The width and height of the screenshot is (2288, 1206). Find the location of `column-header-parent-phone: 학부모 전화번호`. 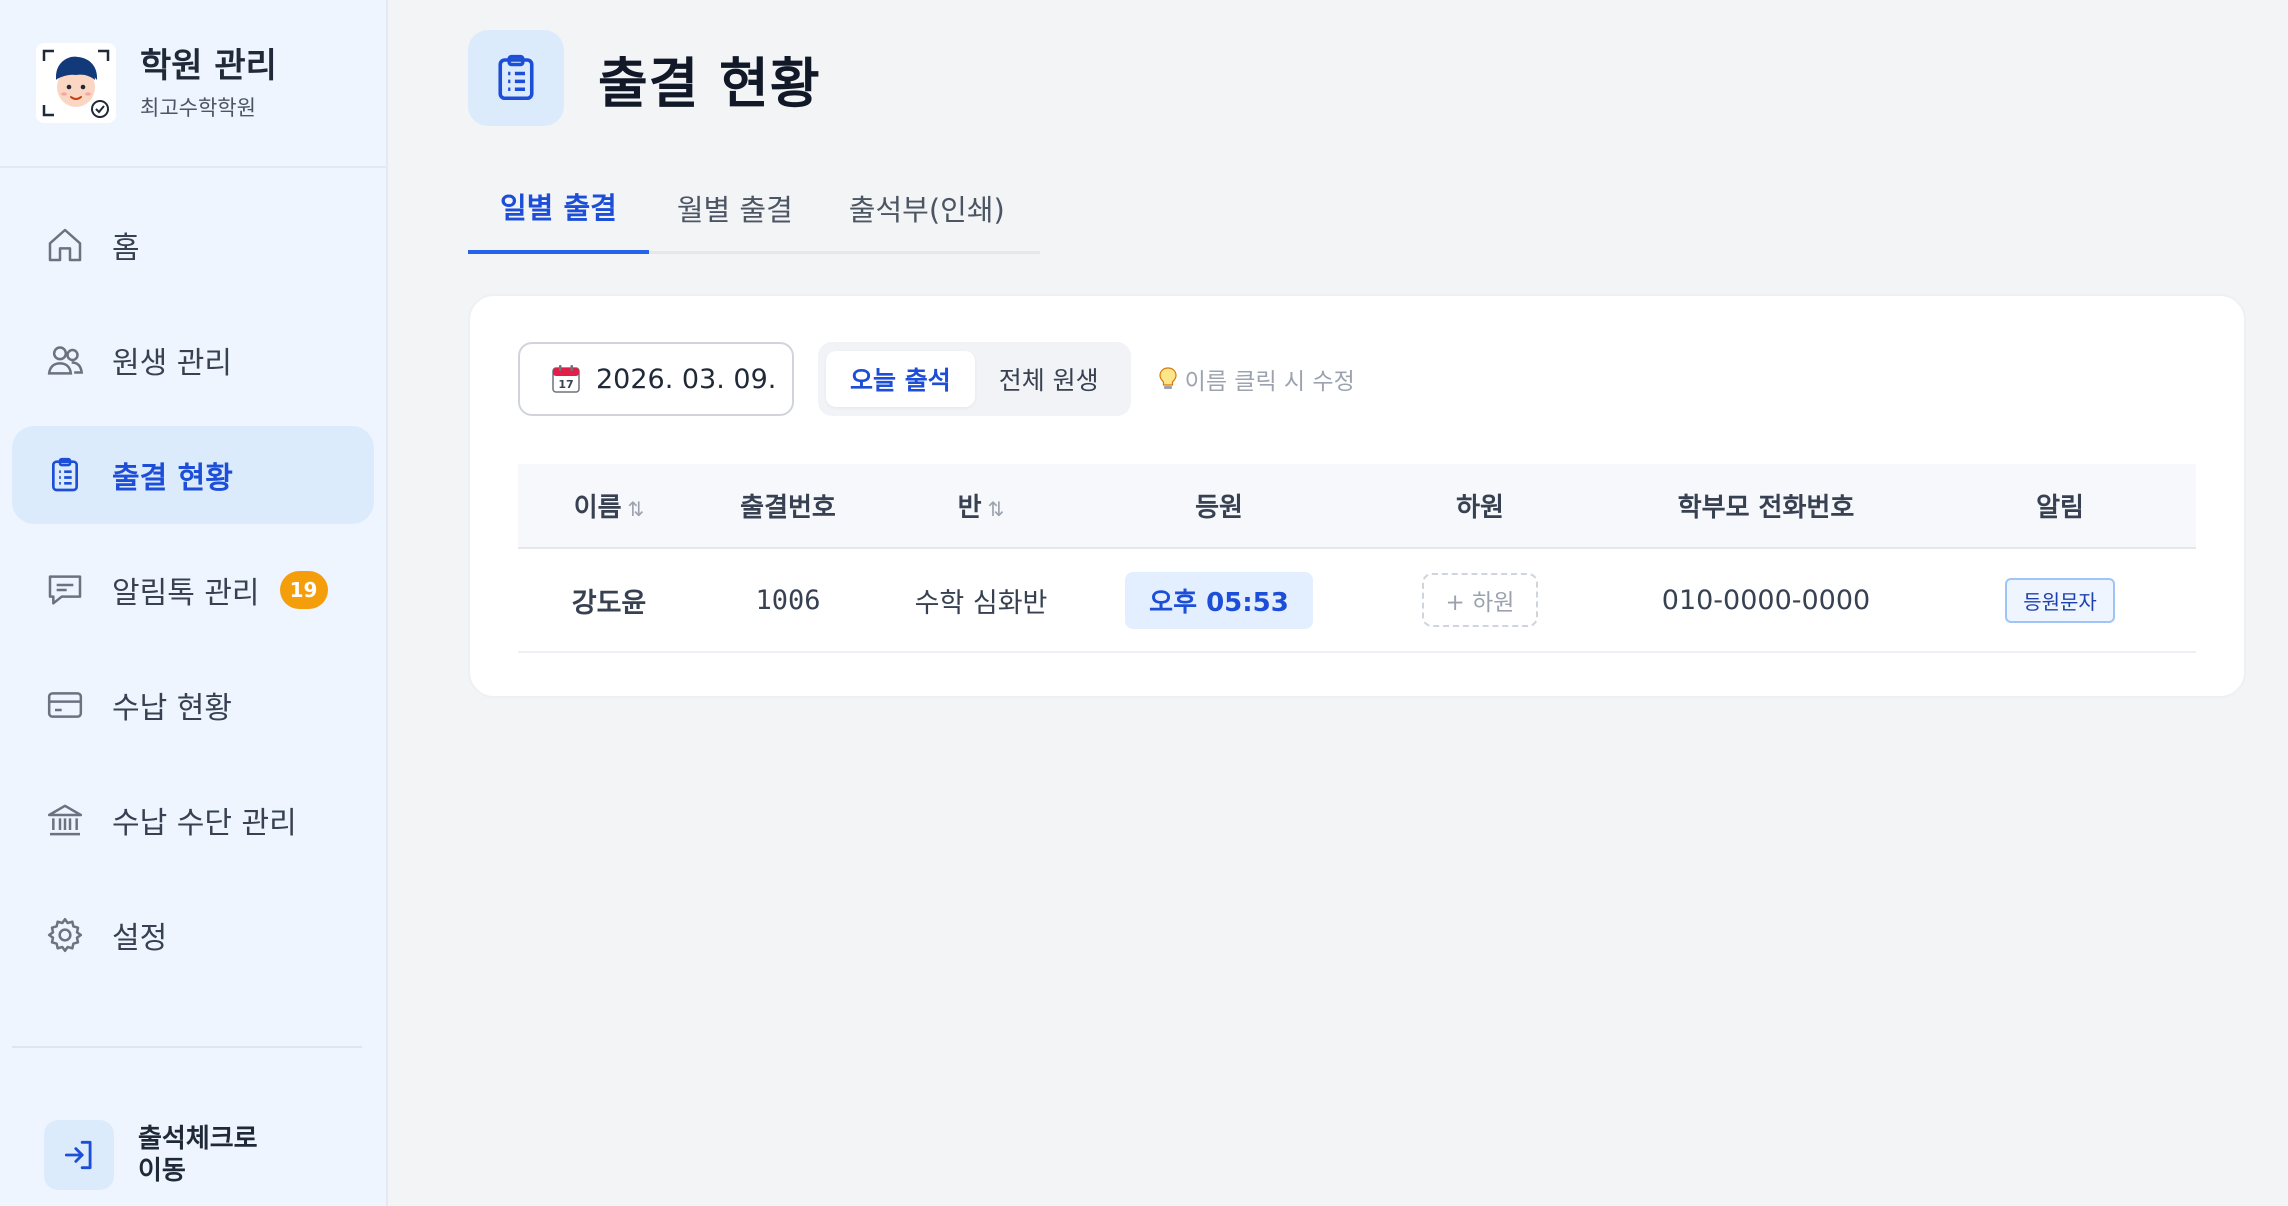

column-header-parent-phone: 학부모 전화번호 is located at coordinates (1766, 506).